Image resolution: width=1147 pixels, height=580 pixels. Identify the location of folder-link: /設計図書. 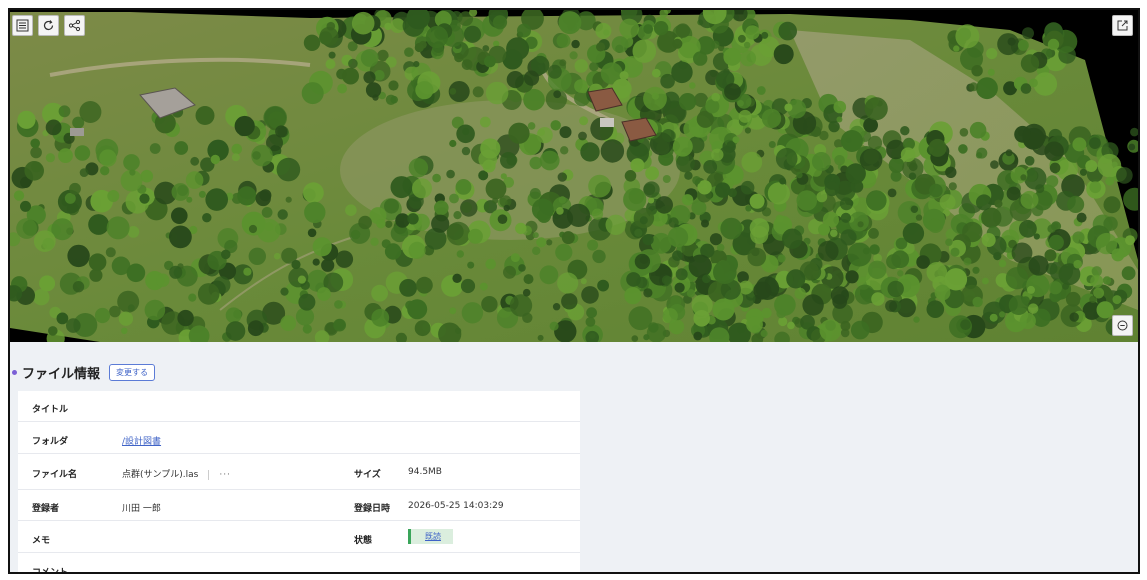
(141, 440).